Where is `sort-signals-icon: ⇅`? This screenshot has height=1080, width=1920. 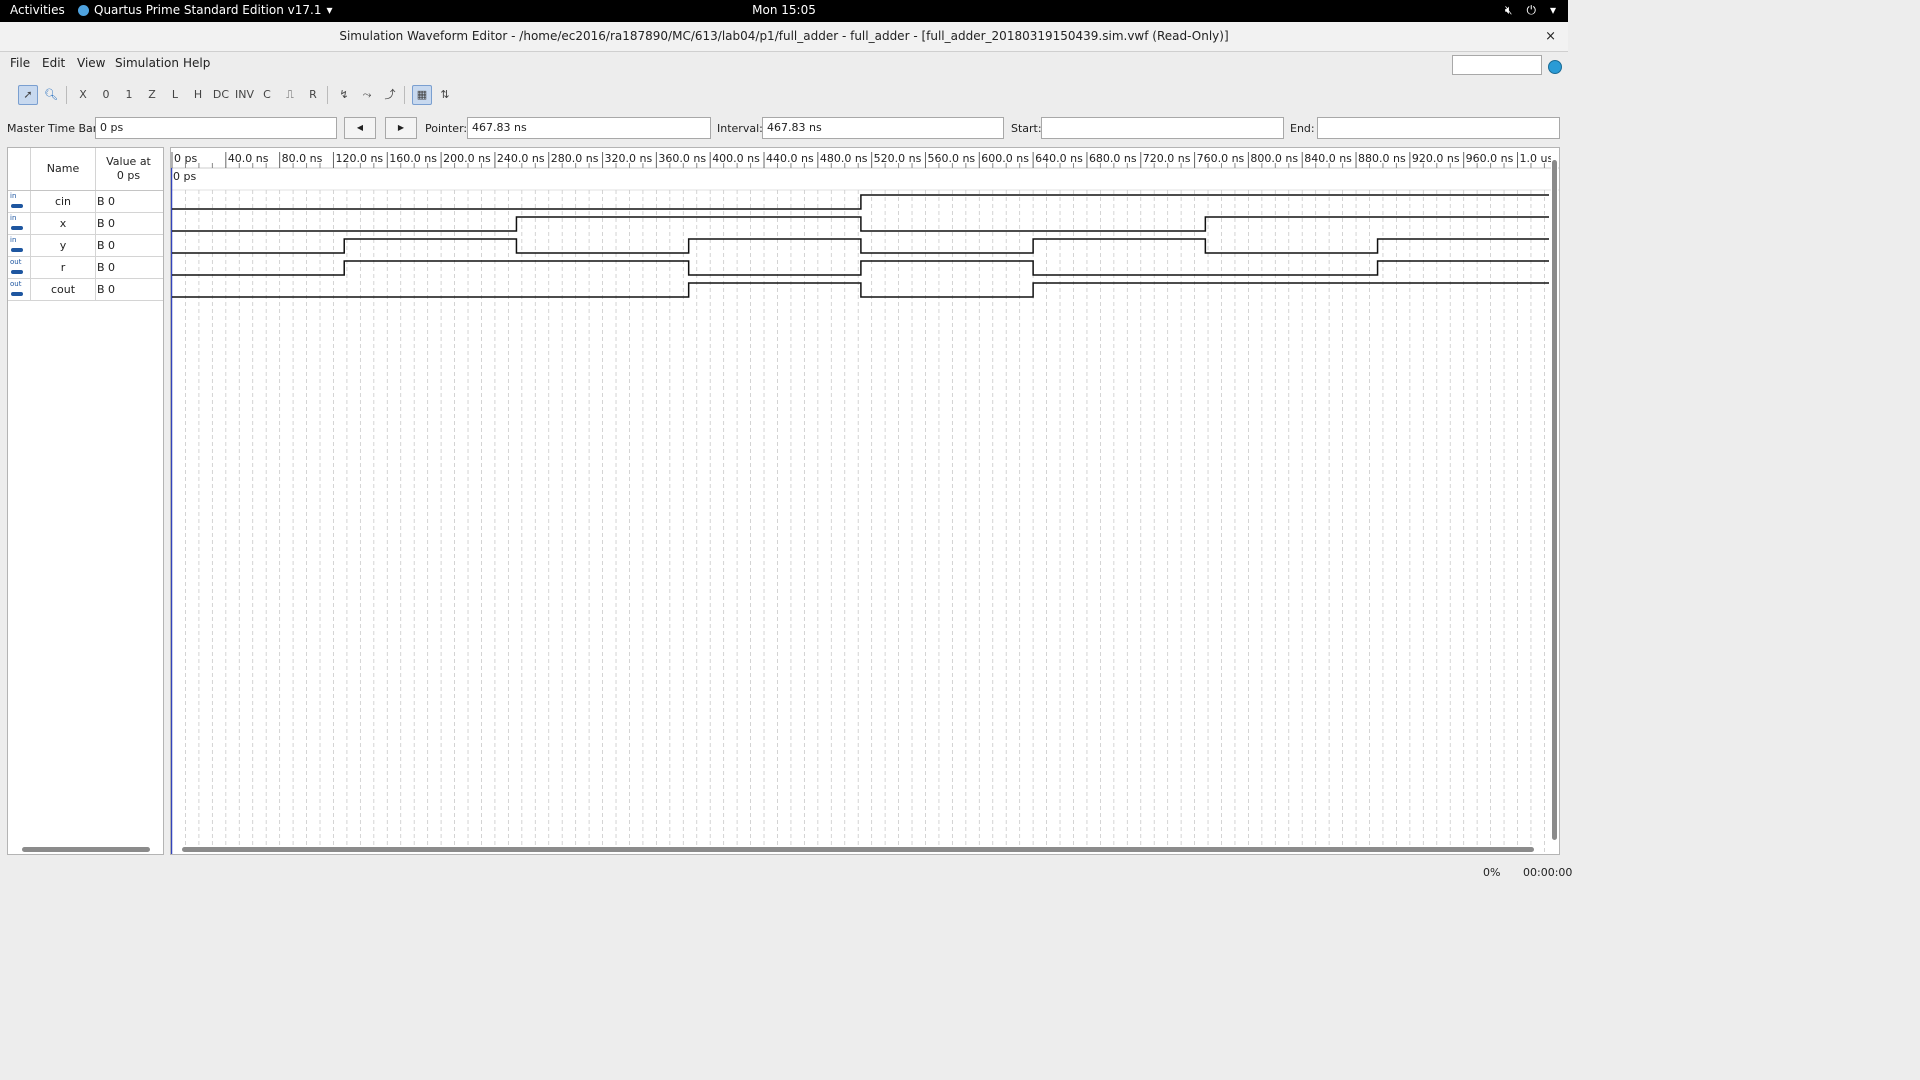
sort-signals-icon: ⇅ is located at coordinates (445, 95).